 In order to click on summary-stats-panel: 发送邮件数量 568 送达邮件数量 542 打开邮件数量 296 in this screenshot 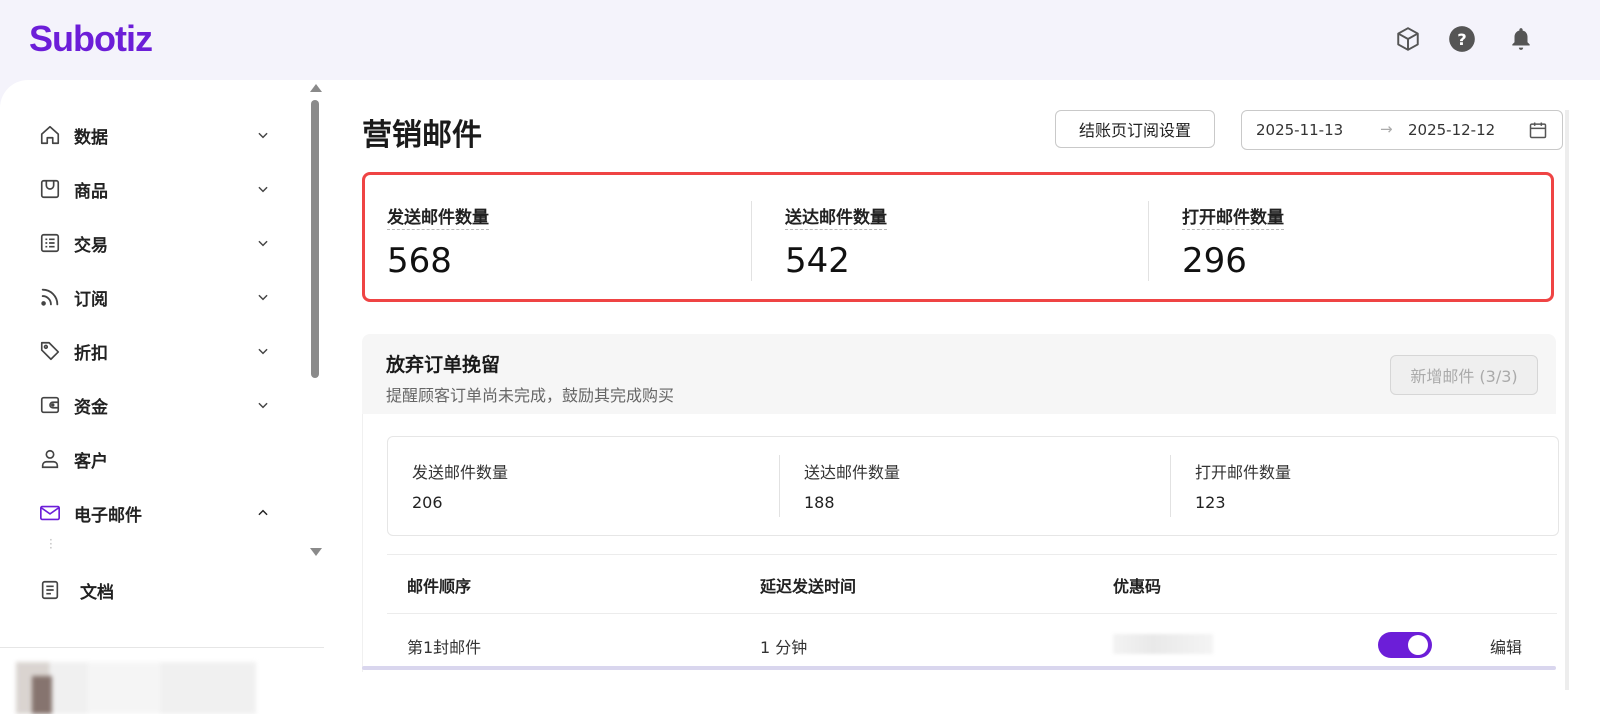, I will do `click(958, 237)`.